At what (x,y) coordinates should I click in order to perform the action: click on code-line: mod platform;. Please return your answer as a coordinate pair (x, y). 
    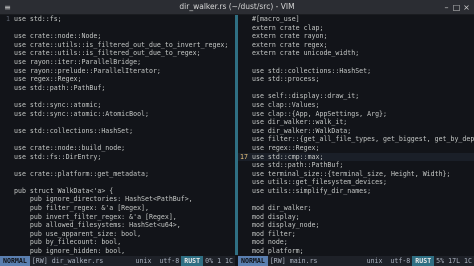
    Looking at the image, I should click on (356, 251).